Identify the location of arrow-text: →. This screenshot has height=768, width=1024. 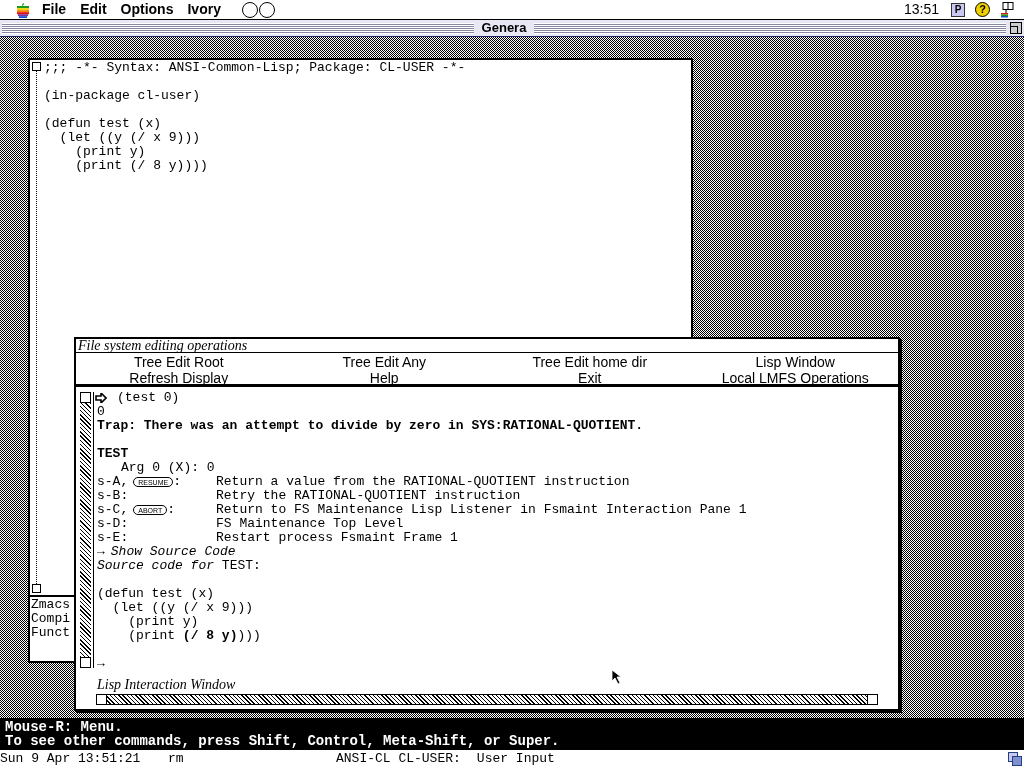
(101, 552).